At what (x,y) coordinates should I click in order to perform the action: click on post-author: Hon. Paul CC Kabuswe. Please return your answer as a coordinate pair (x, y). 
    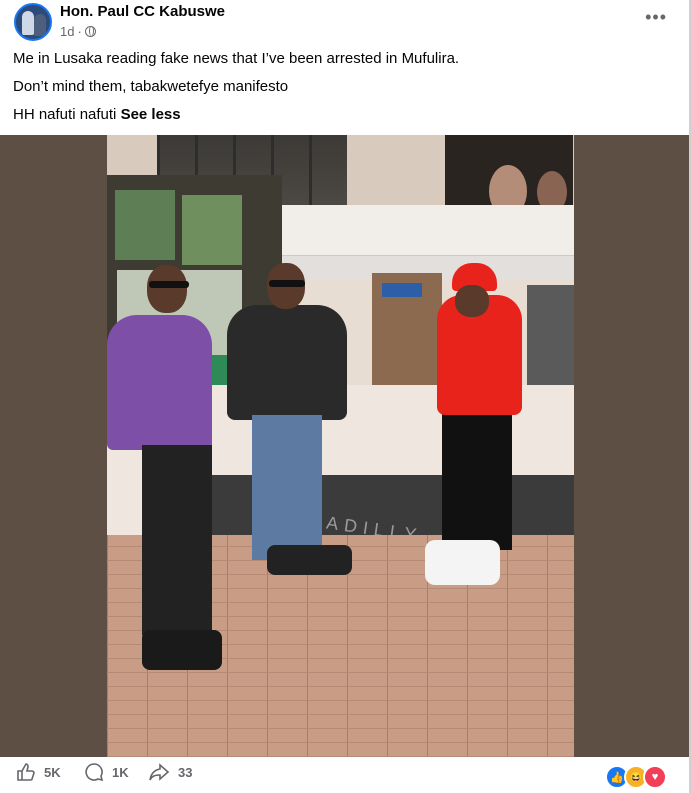
    Looking at the image, I should click on (142, 11).